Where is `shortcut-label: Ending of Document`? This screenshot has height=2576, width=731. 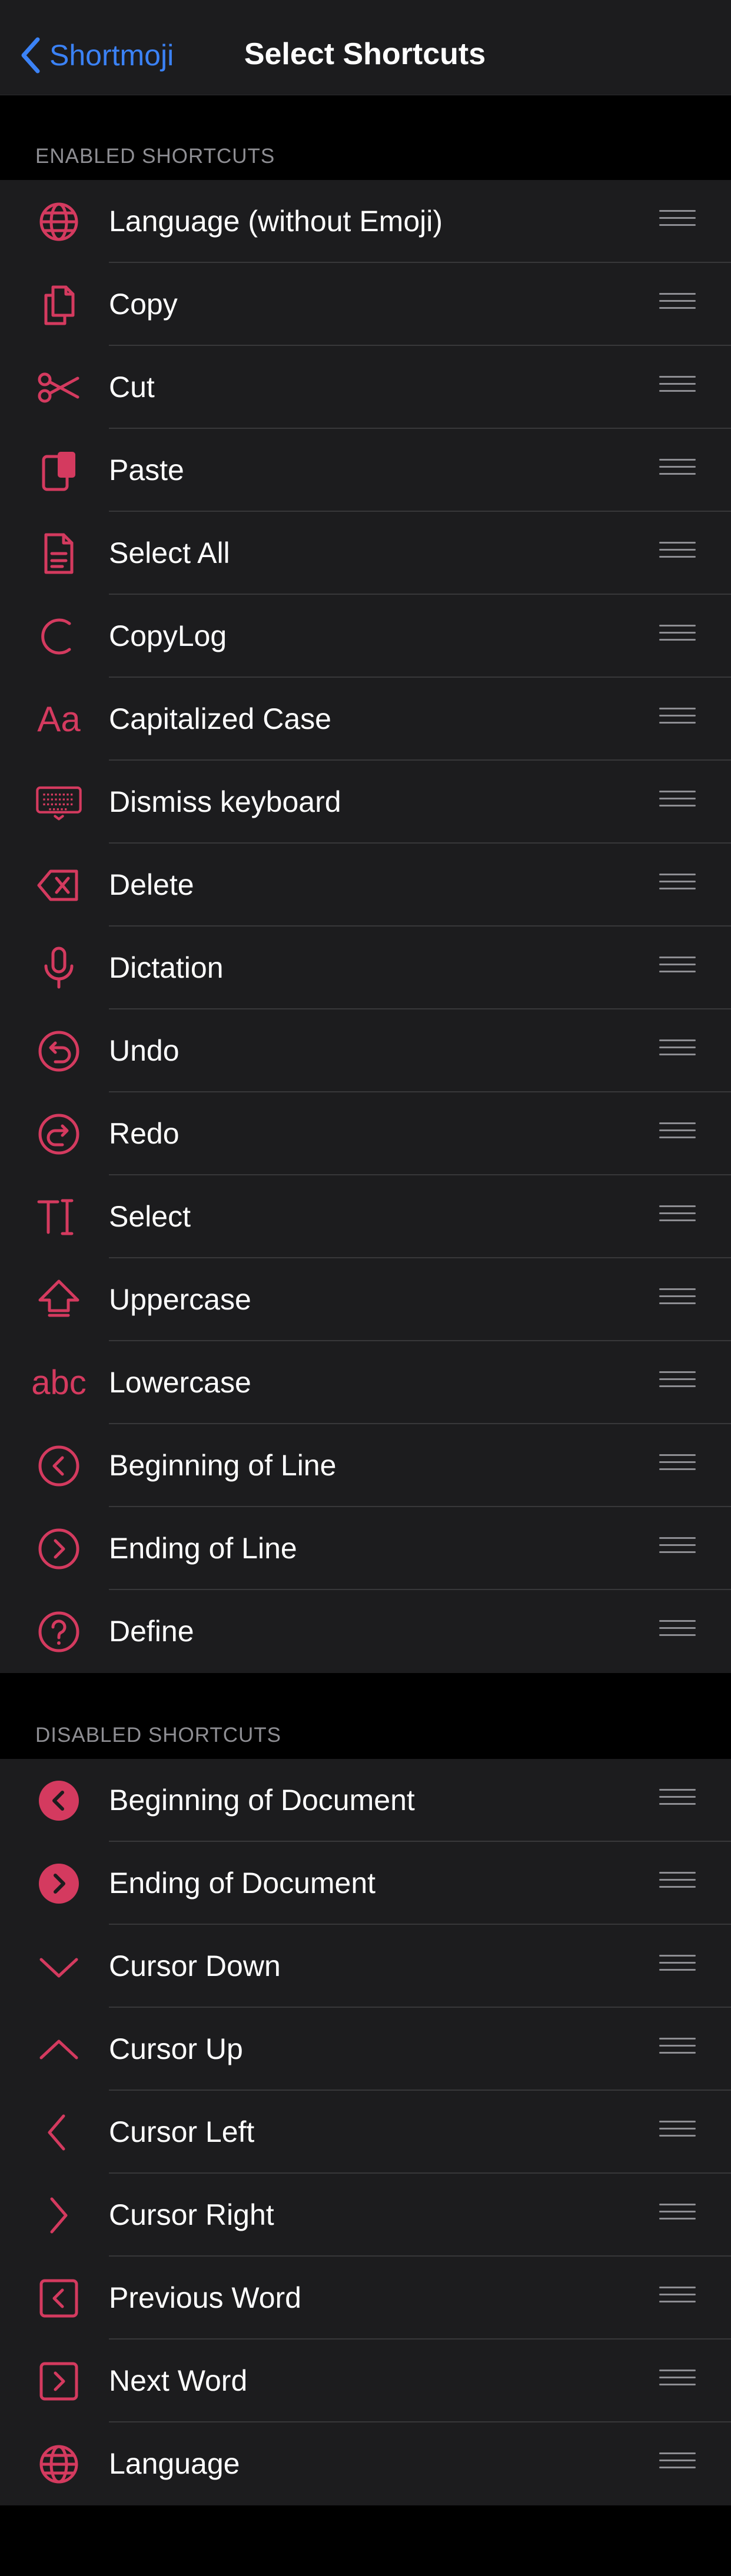
shortcut-label: Ending of Document is located at coordinates (242, 1883).